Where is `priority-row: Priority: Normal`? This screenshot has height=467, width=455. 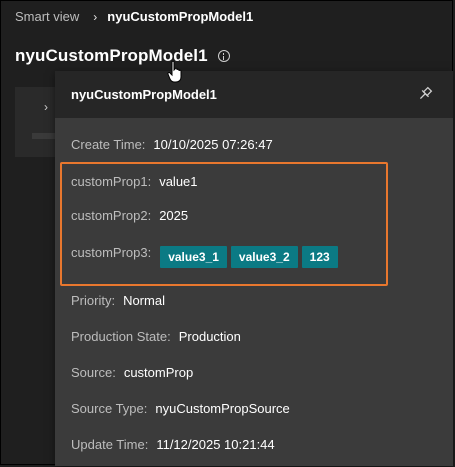
priority-row: Priority: Normal is located at coordinates (118, 300).